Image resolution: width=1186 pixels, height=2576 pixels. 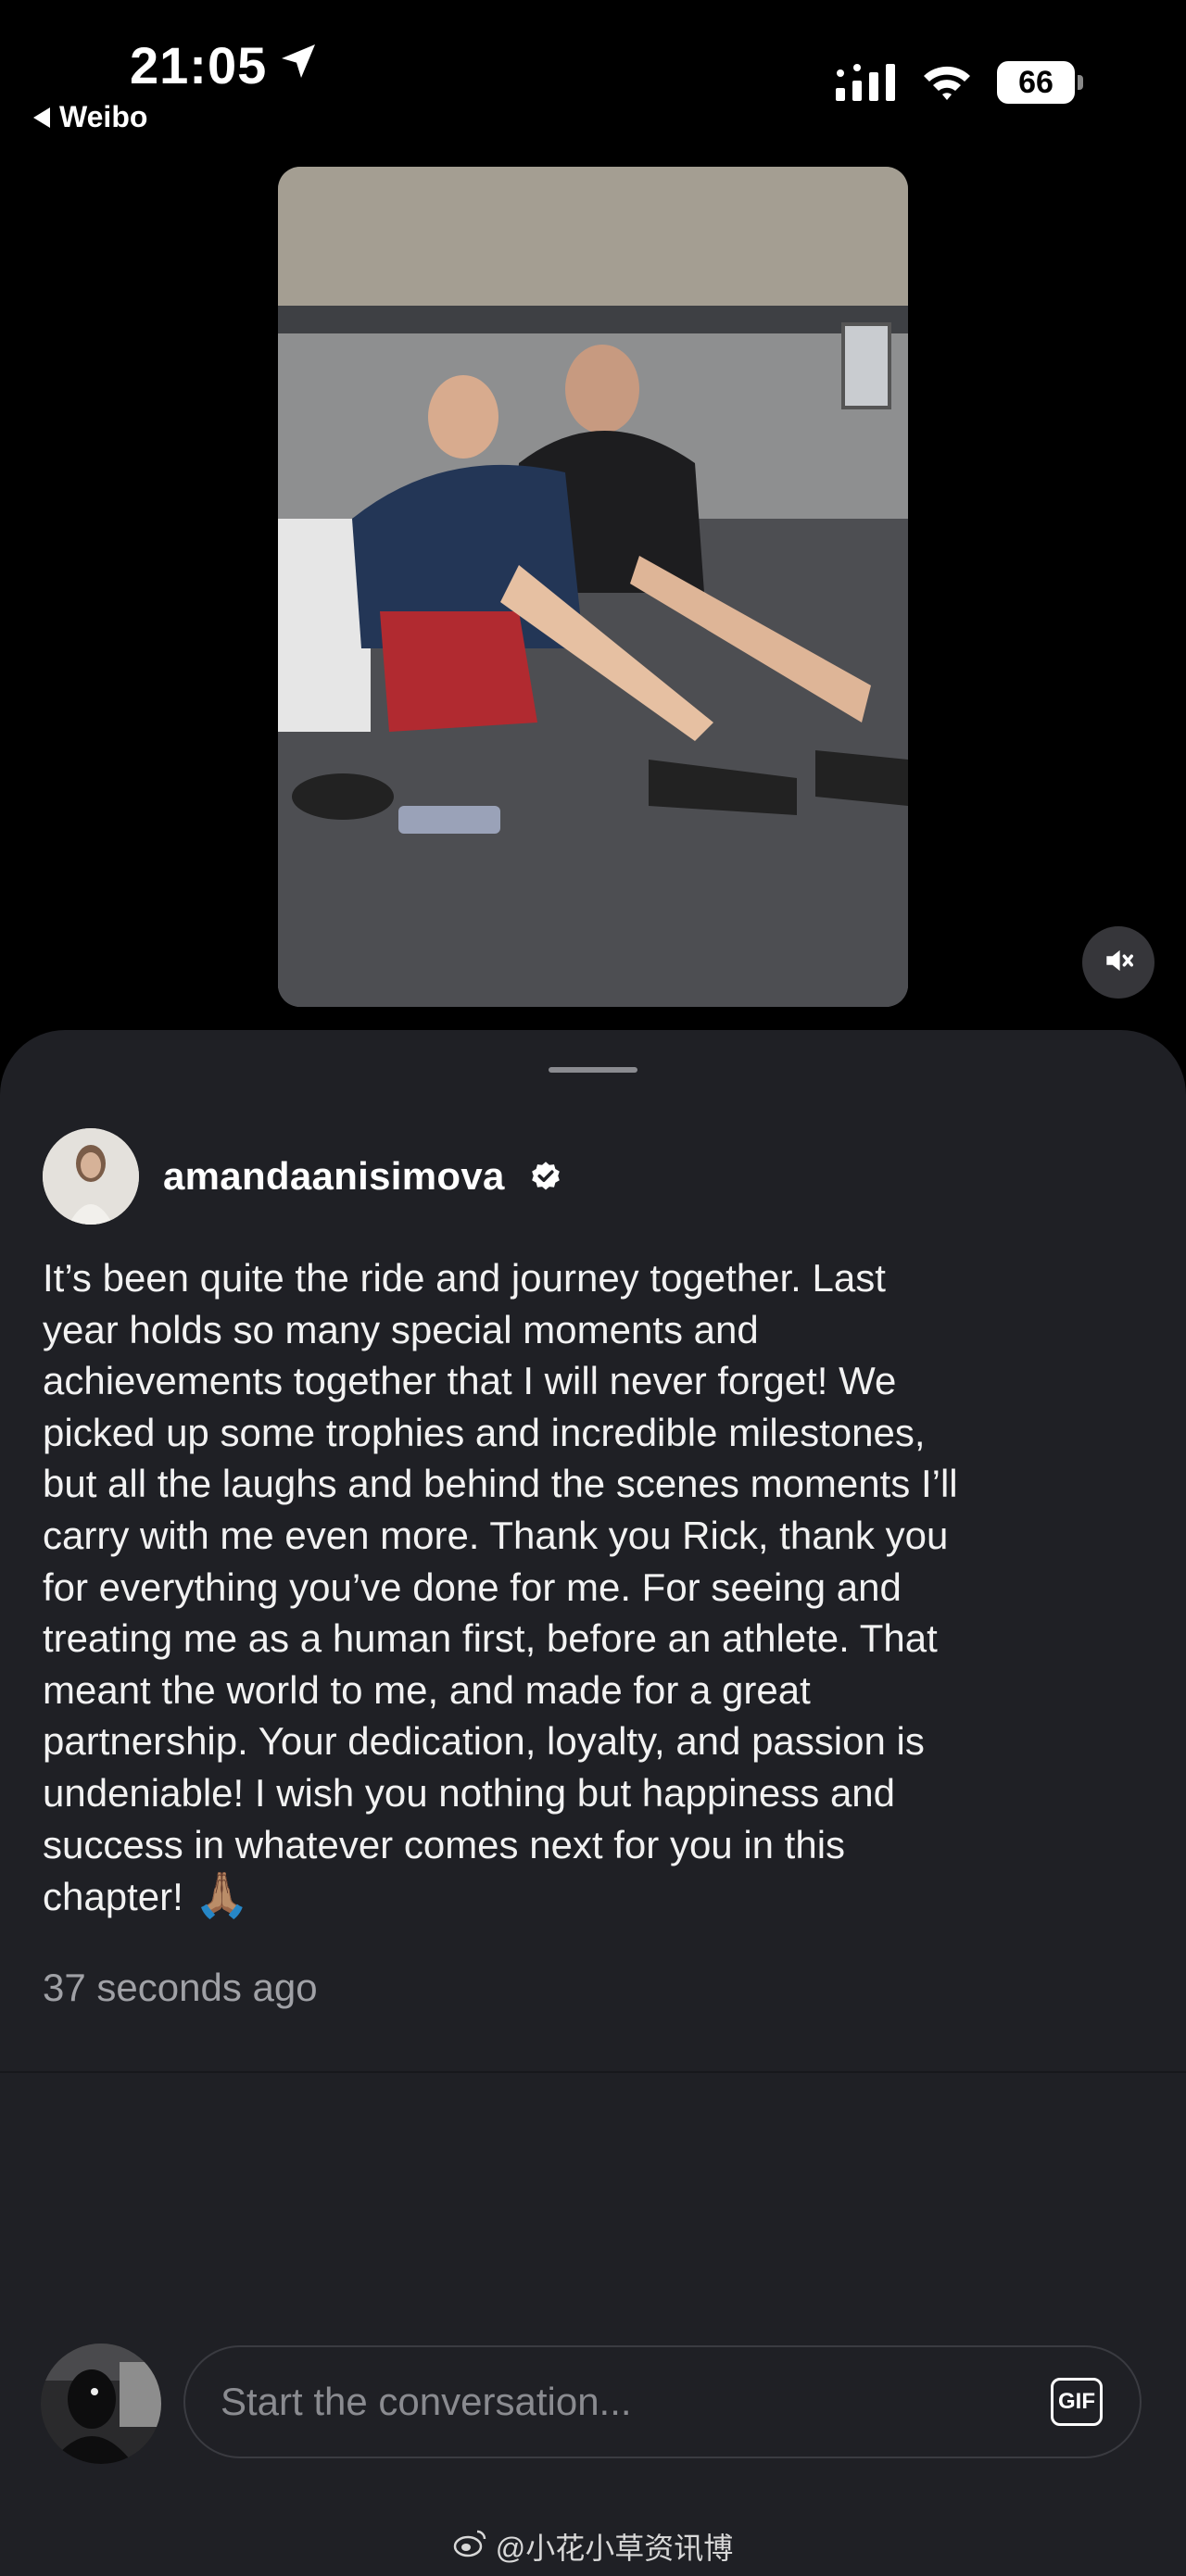 What do you see at coordinates (866, 82) in the screenshot?
I see `cellular-signal-icon` at bounding box center [866, 82].